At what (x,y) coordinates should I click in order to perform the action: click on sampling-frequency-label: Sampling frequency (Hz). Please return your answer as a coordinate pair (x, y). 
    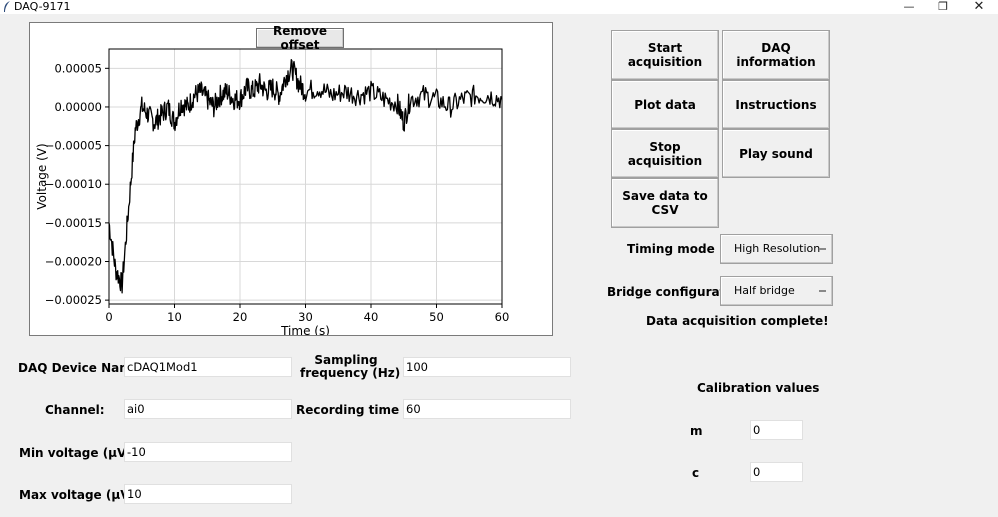
    Looking at the image, I should click on (350, 367).